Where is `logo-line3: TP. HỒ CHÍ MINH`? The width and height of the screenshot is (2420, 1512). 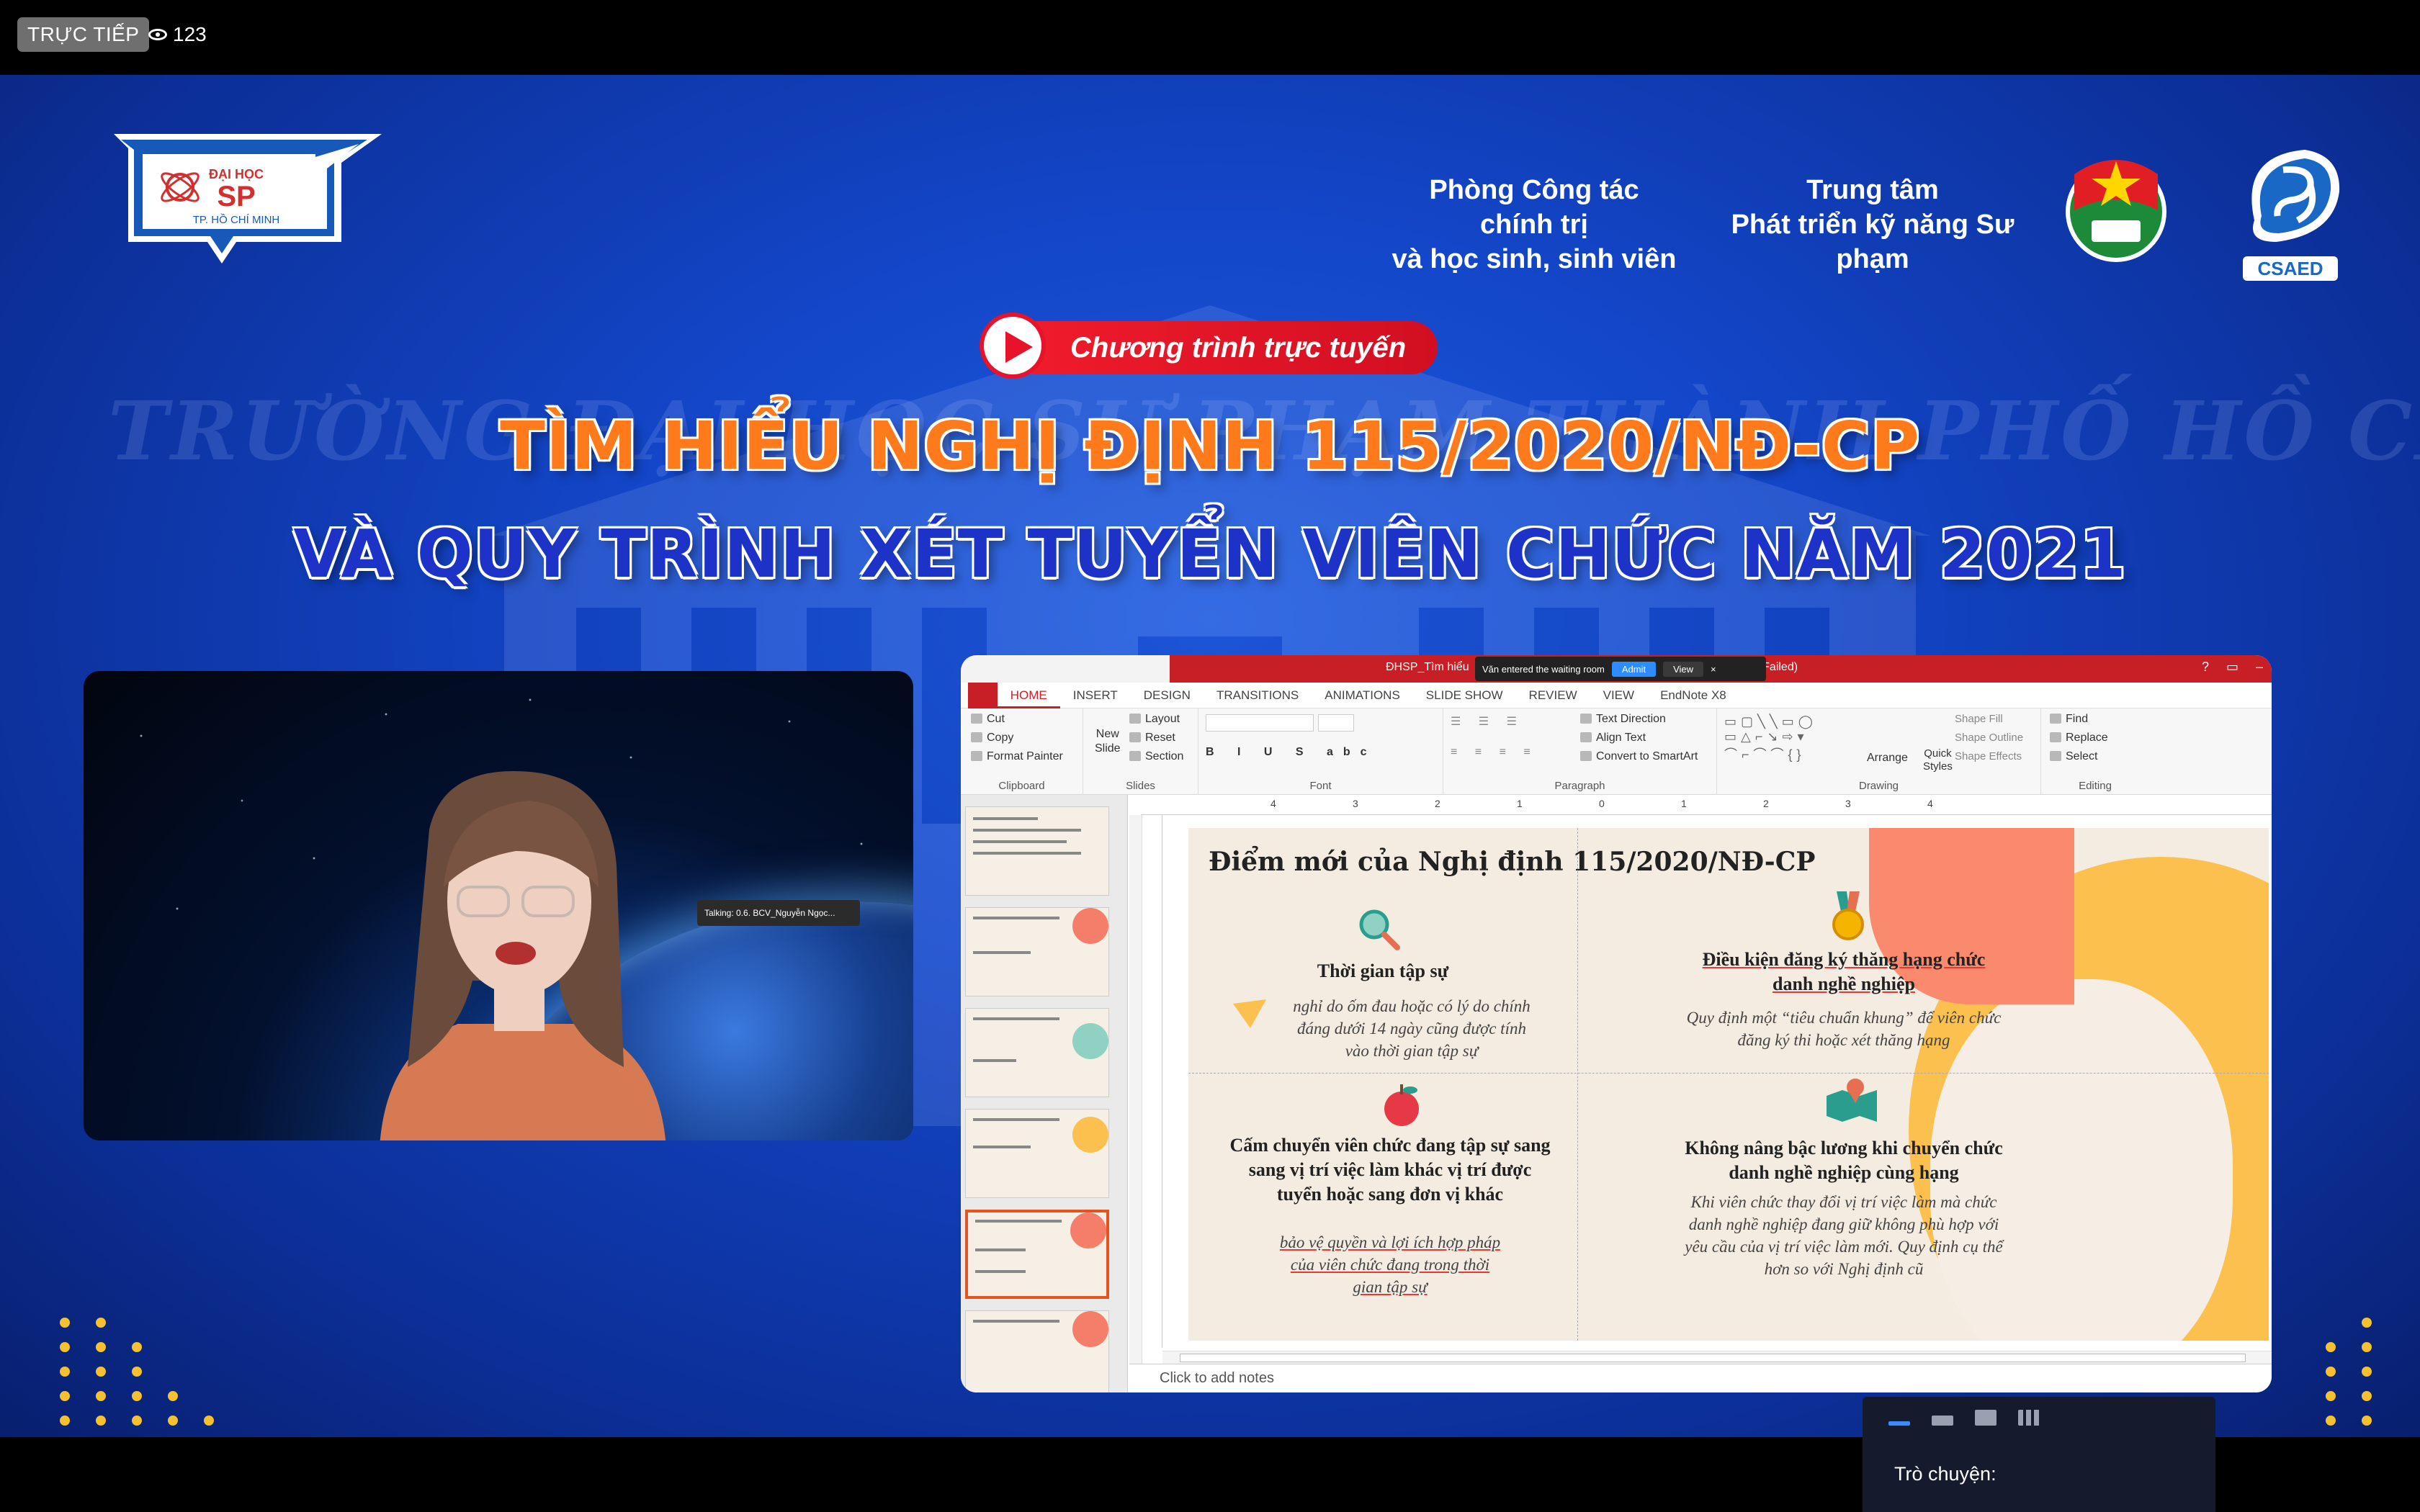
logo-line3: TP. HỒ CHÍ MINH is located at coordinates (236, 219).